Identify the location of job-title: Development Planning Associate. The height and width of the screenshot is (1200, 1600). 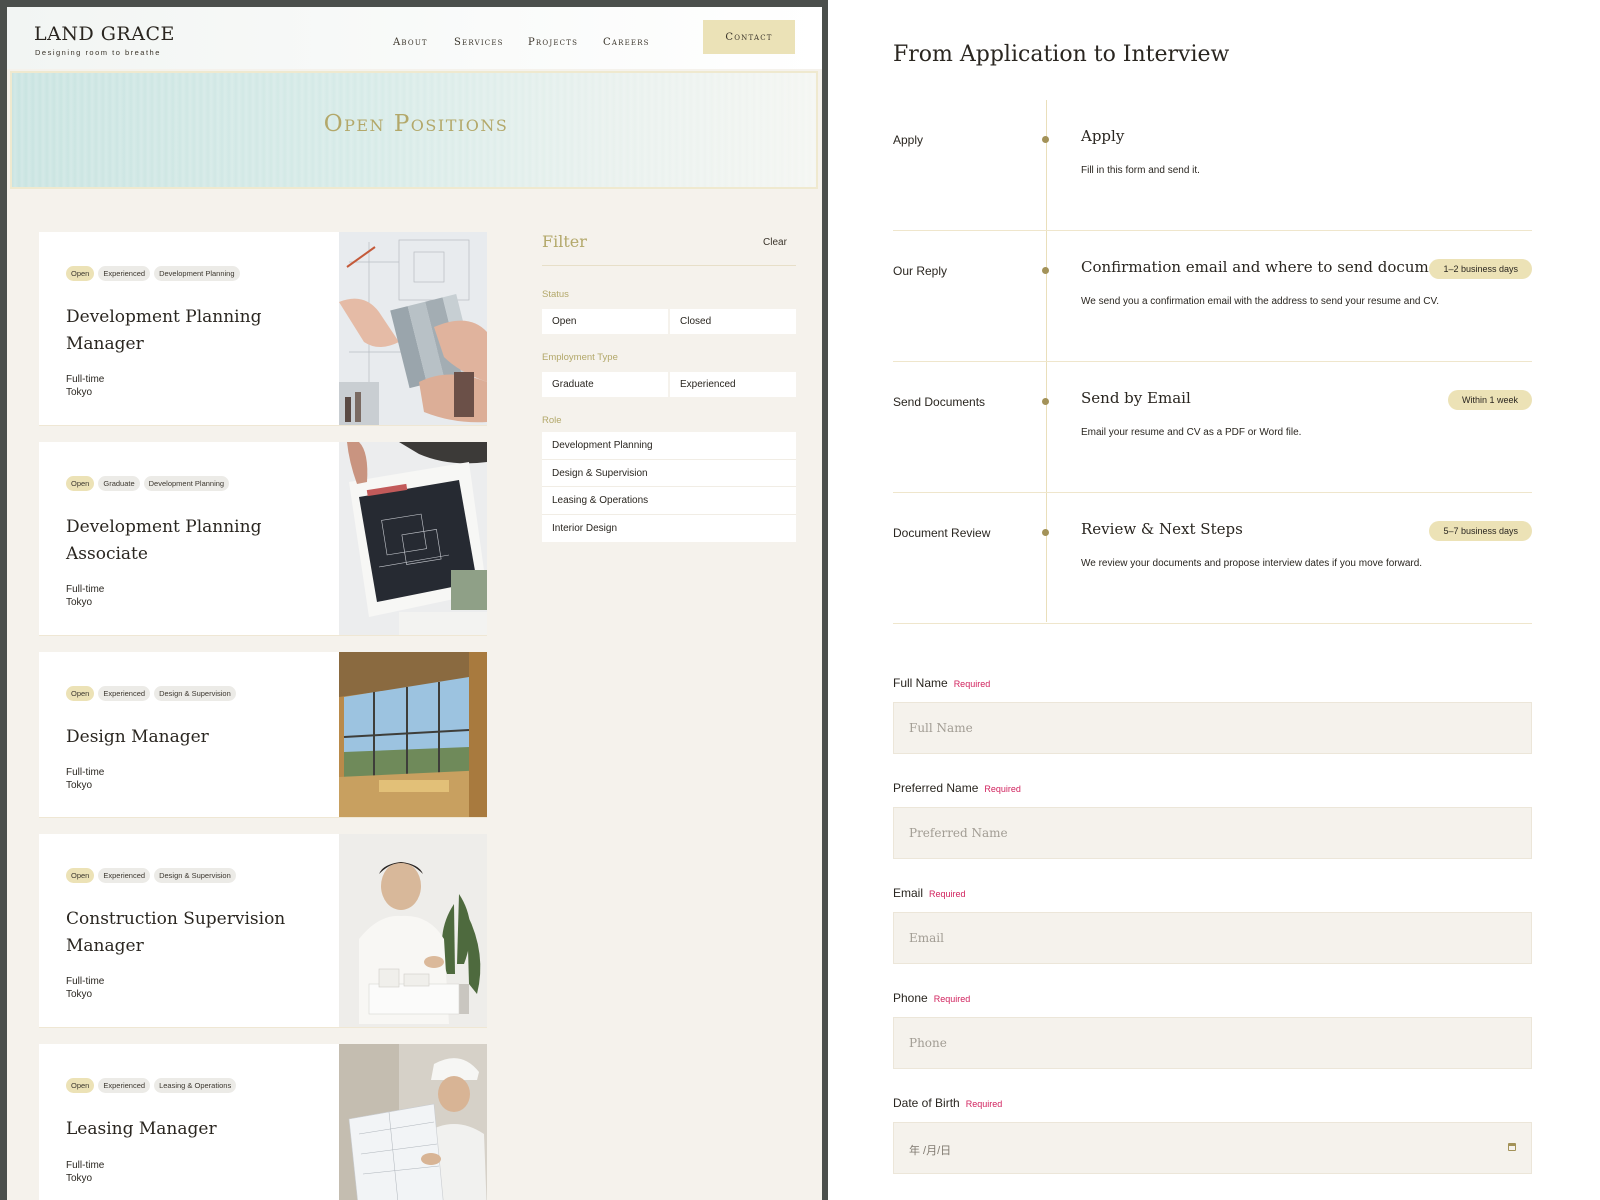
(186, 541).